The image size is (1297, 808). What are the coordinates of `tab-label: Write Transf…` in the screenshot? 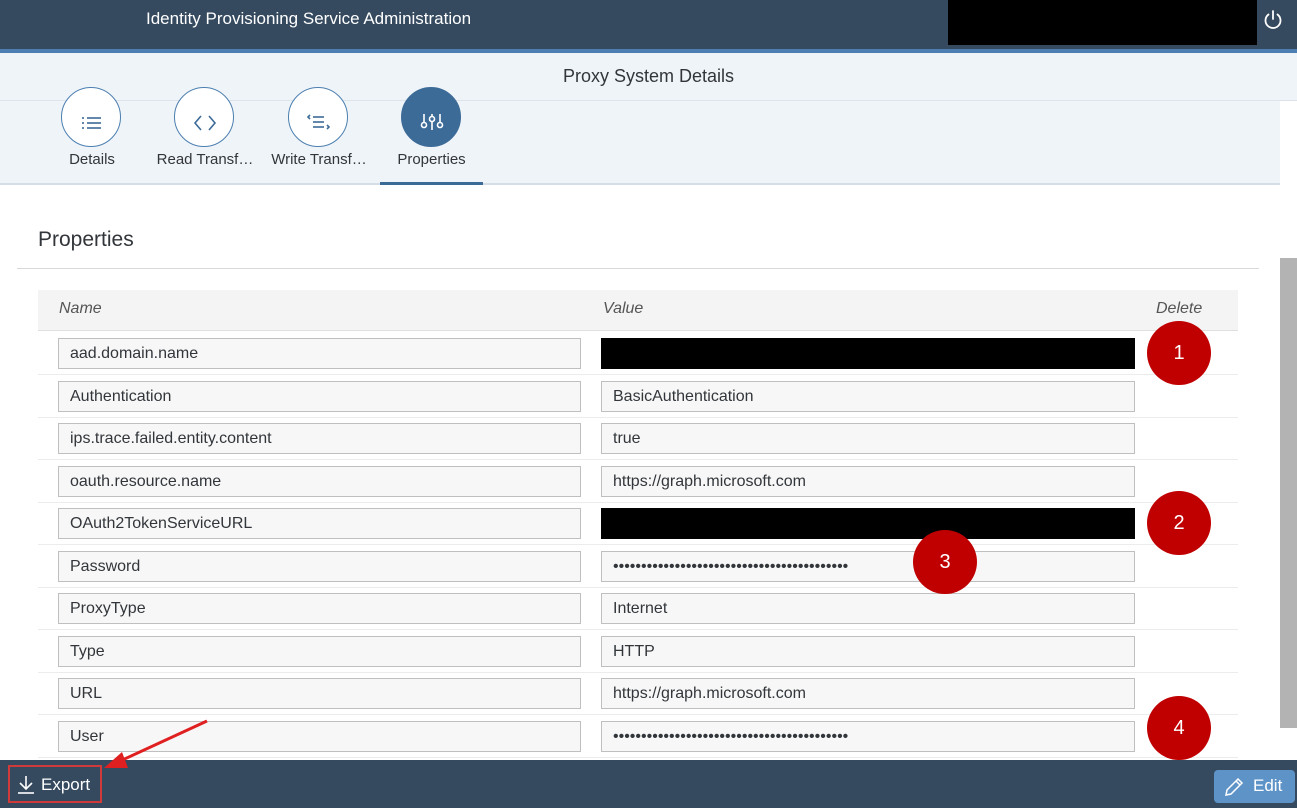 It's located at (319, 159).